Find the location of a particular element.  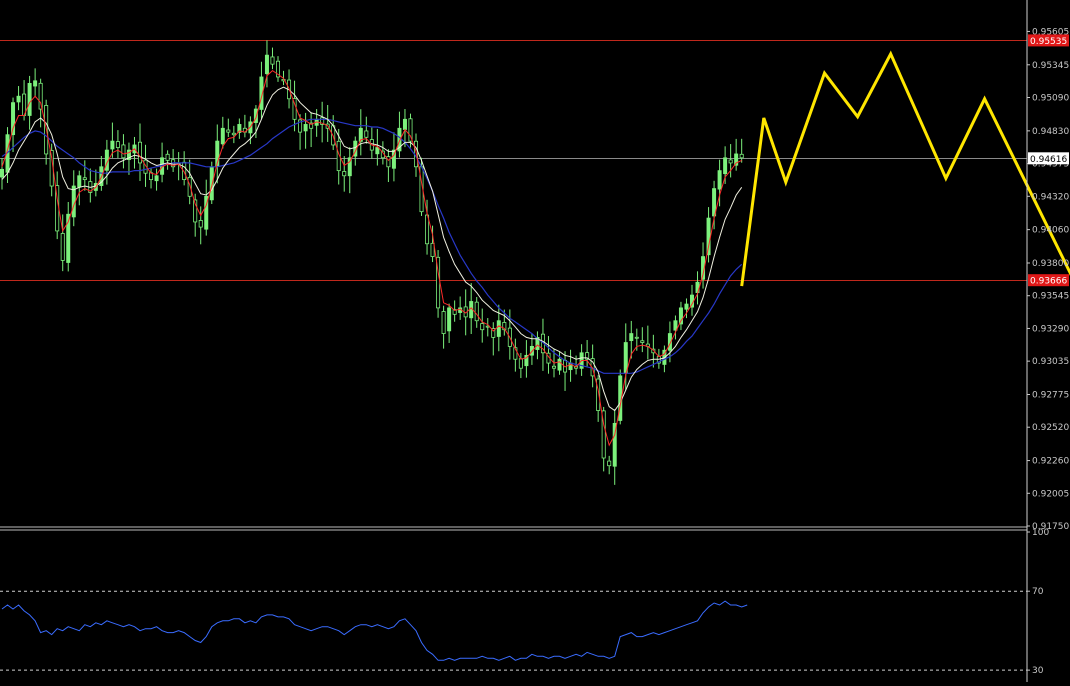

oscillator-panel is located at coordinates (513, 630).